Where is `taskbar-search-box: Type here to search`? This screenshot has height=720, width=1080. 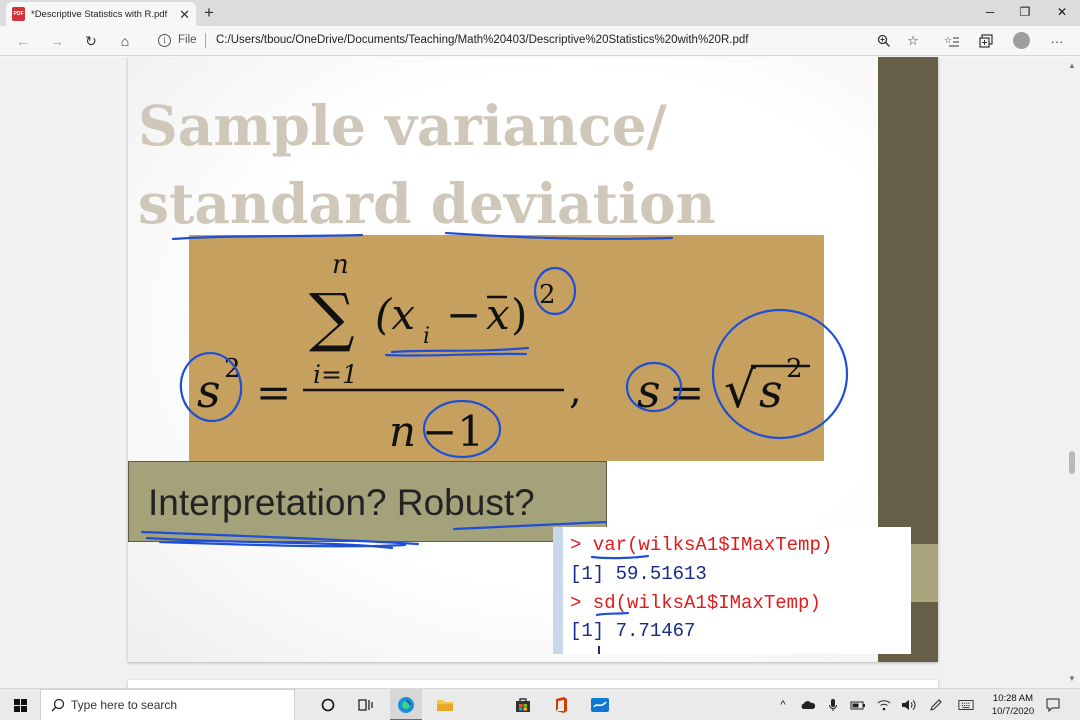 taskbar-search-box: Type here to search is located at coordinates (167, 704).